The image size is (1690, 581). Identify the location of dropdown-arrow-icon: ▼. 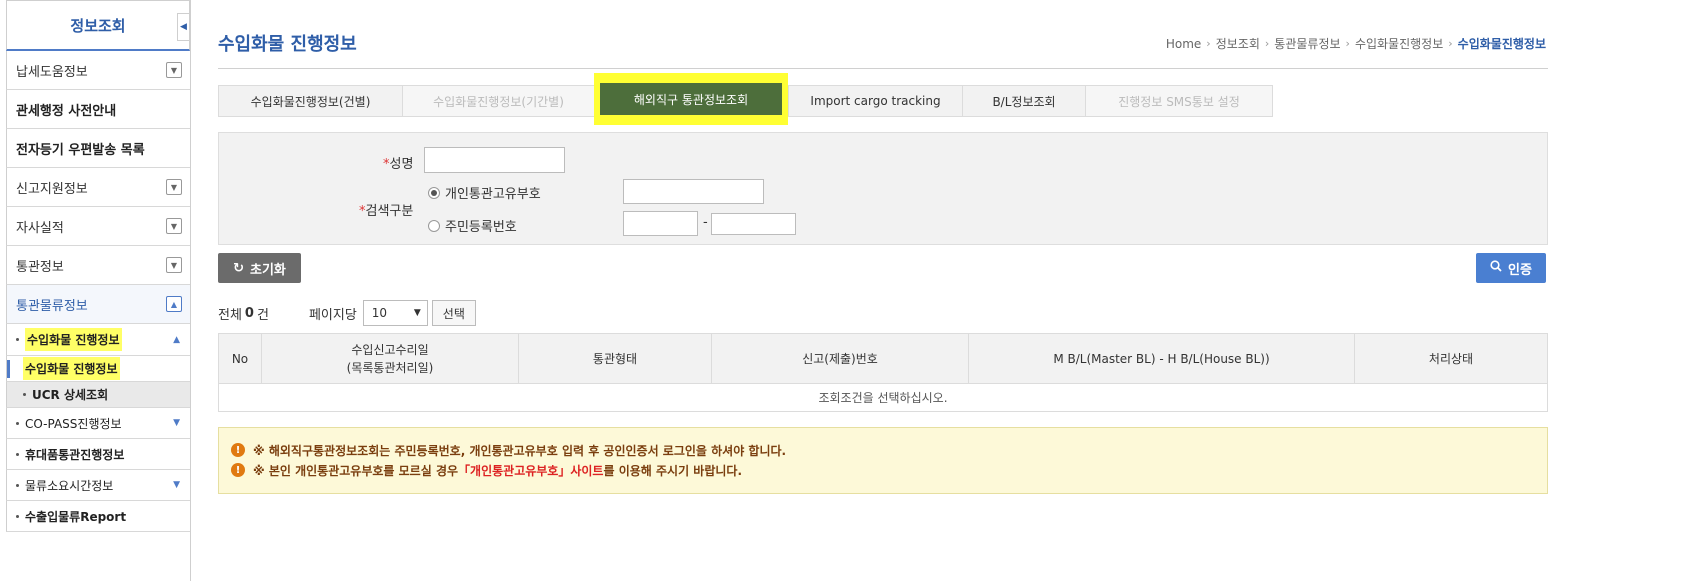
(417, 313).